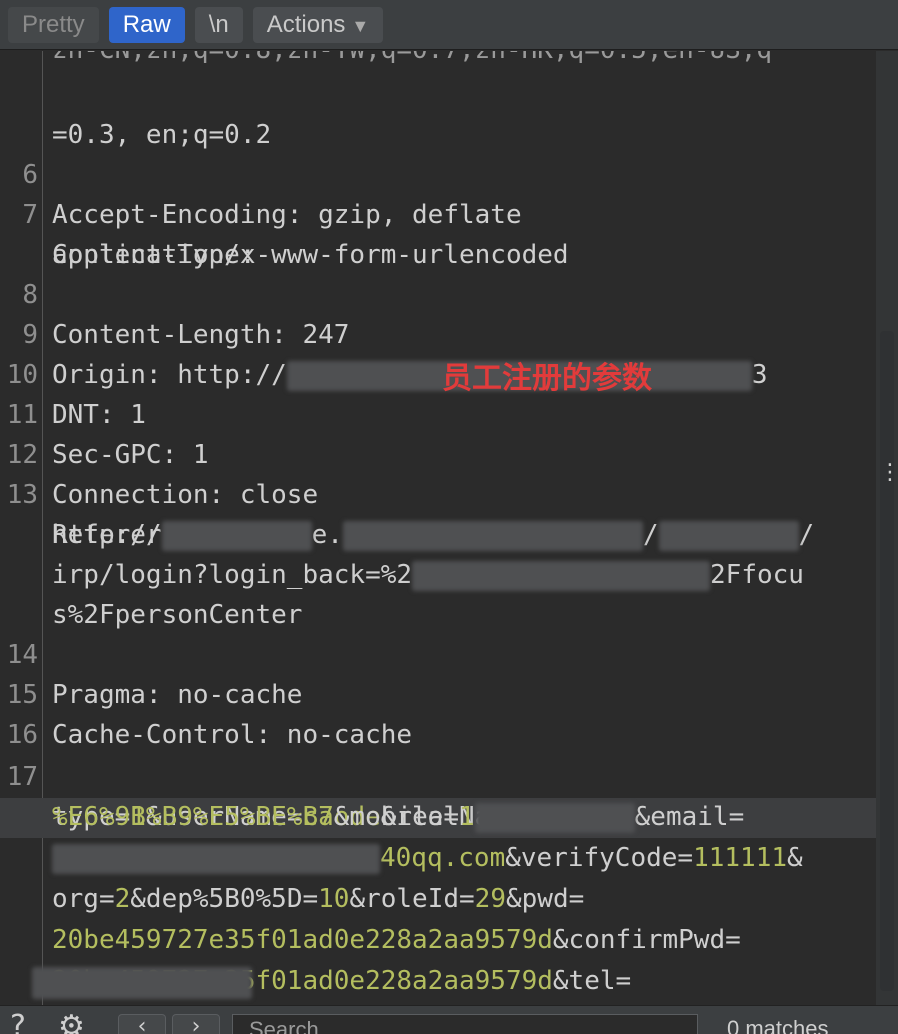  Describe the element at coordinates (31, 712) in the screenshot. I see `code-line-16: 16` at that location.